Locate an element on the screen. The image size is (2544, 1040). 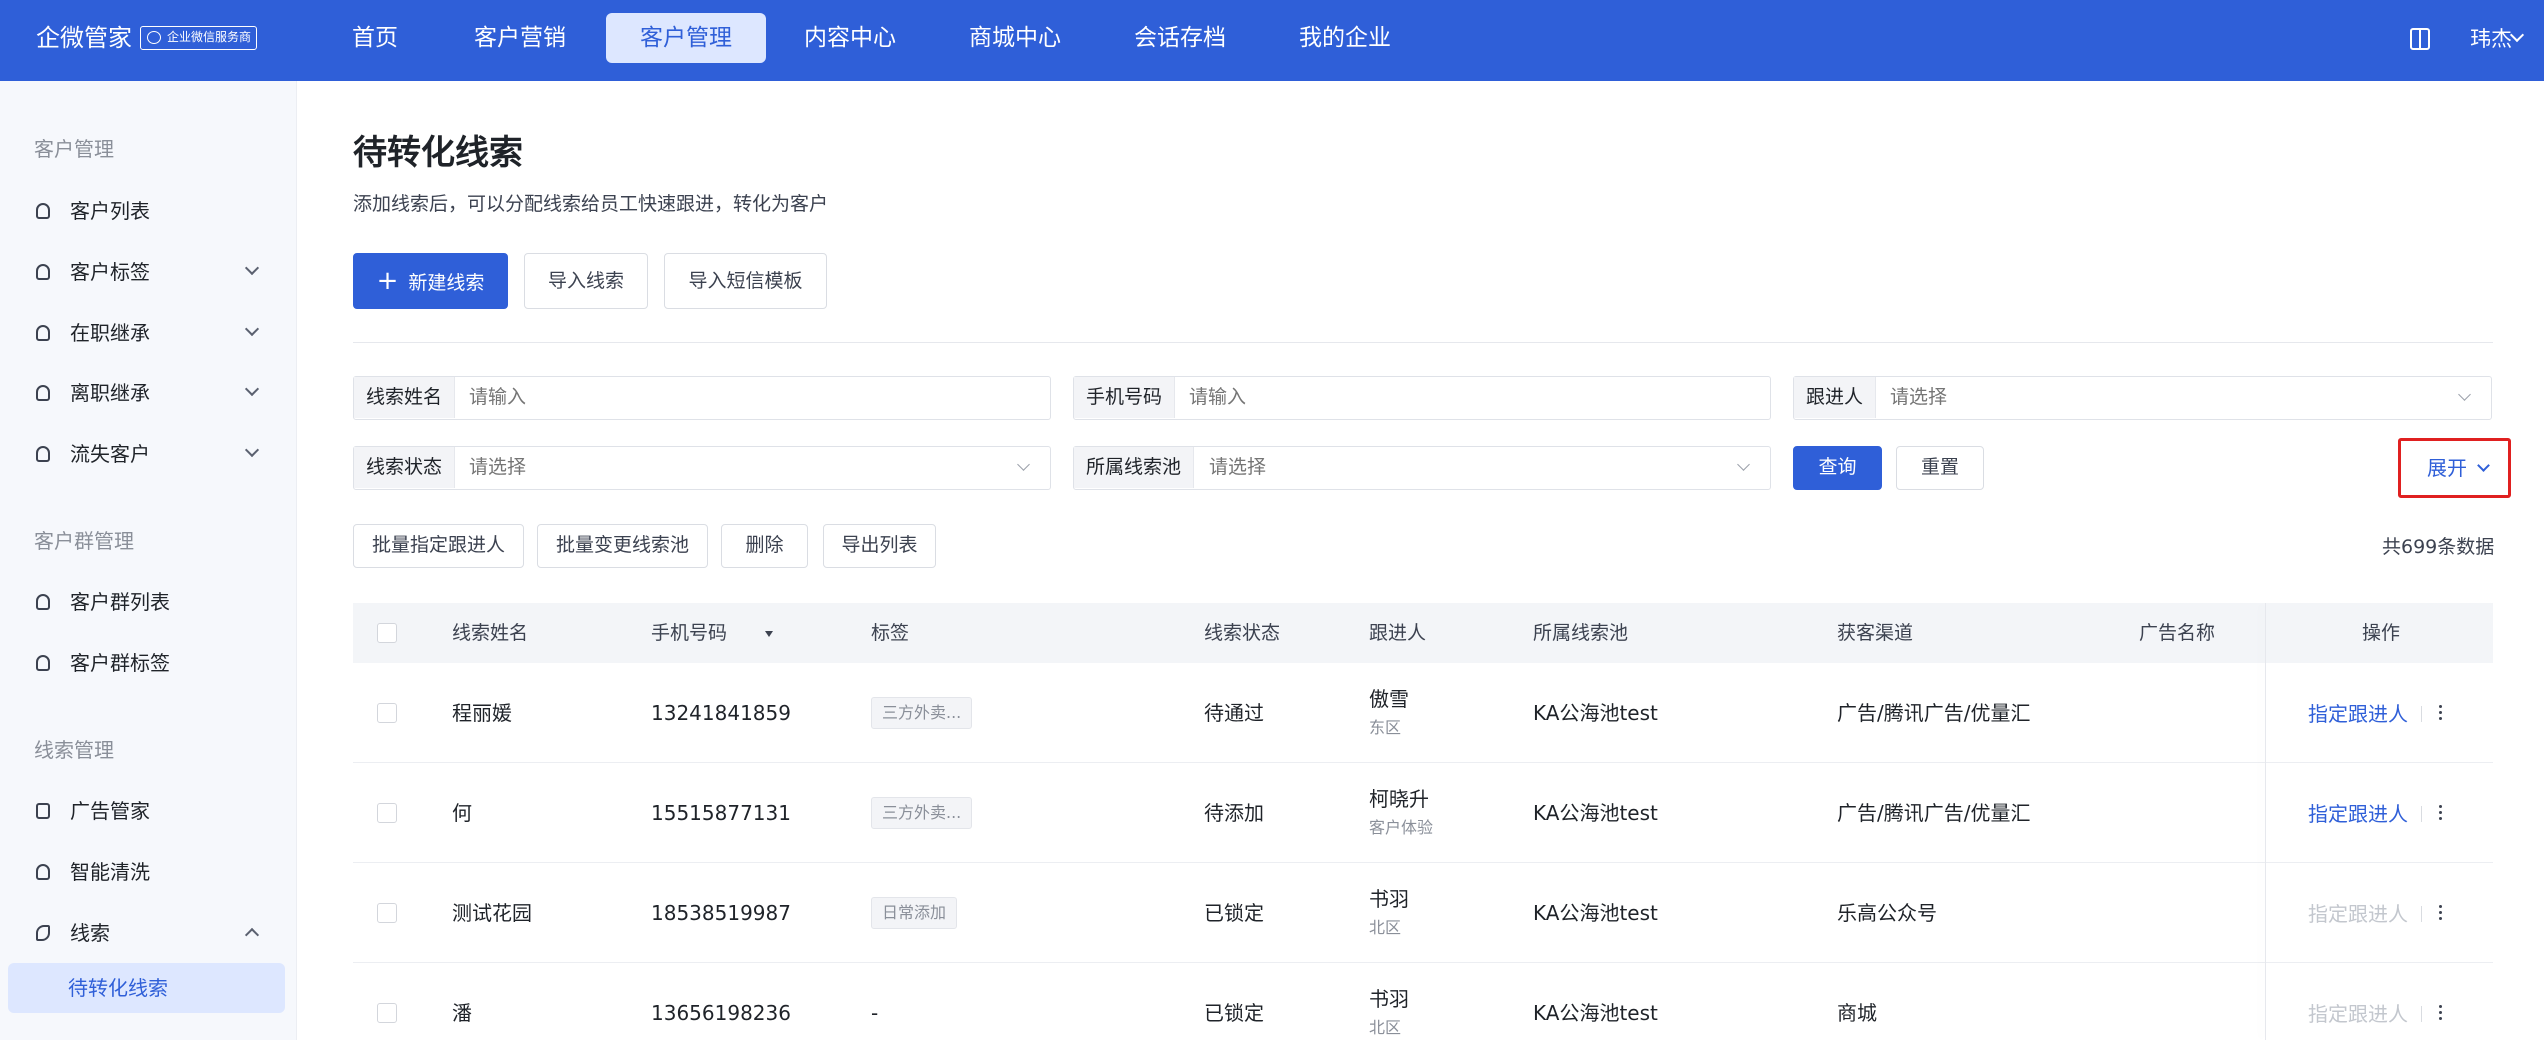
sidebar-item-label: 智能清洗 is located at coordinates (110, 872).